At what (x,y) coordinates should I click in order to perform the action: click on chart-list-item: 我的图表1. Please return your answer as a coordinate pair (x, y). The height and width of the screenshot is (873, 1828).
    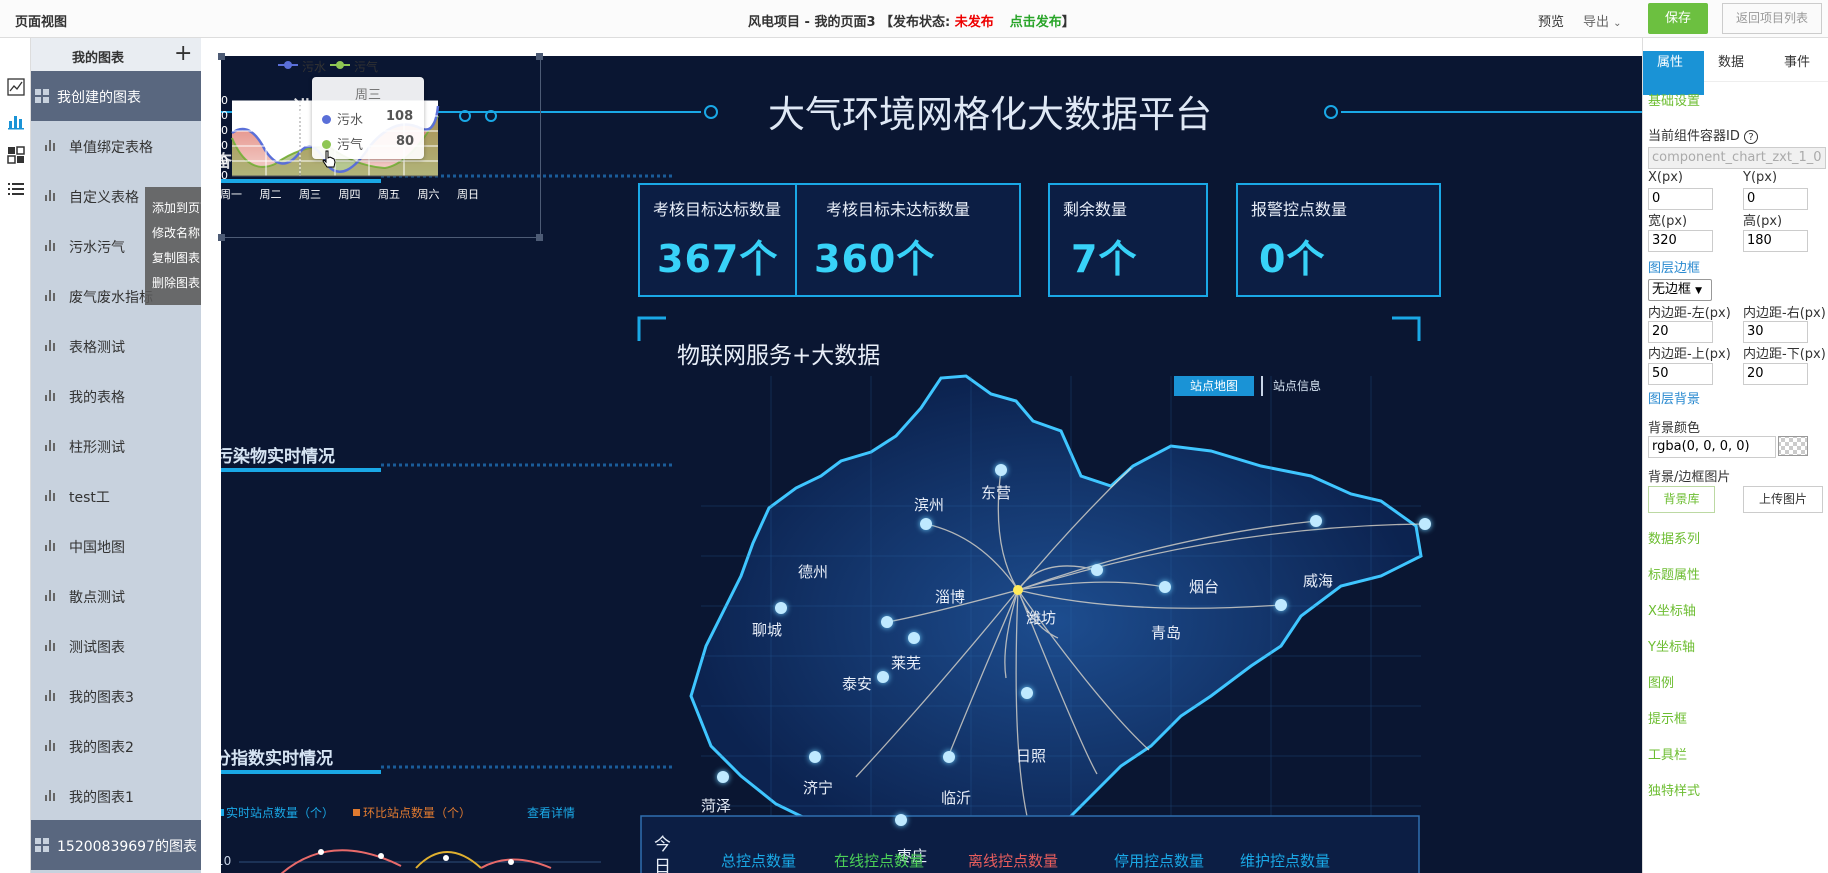
    Looking at the image, I should click on (116, 796).